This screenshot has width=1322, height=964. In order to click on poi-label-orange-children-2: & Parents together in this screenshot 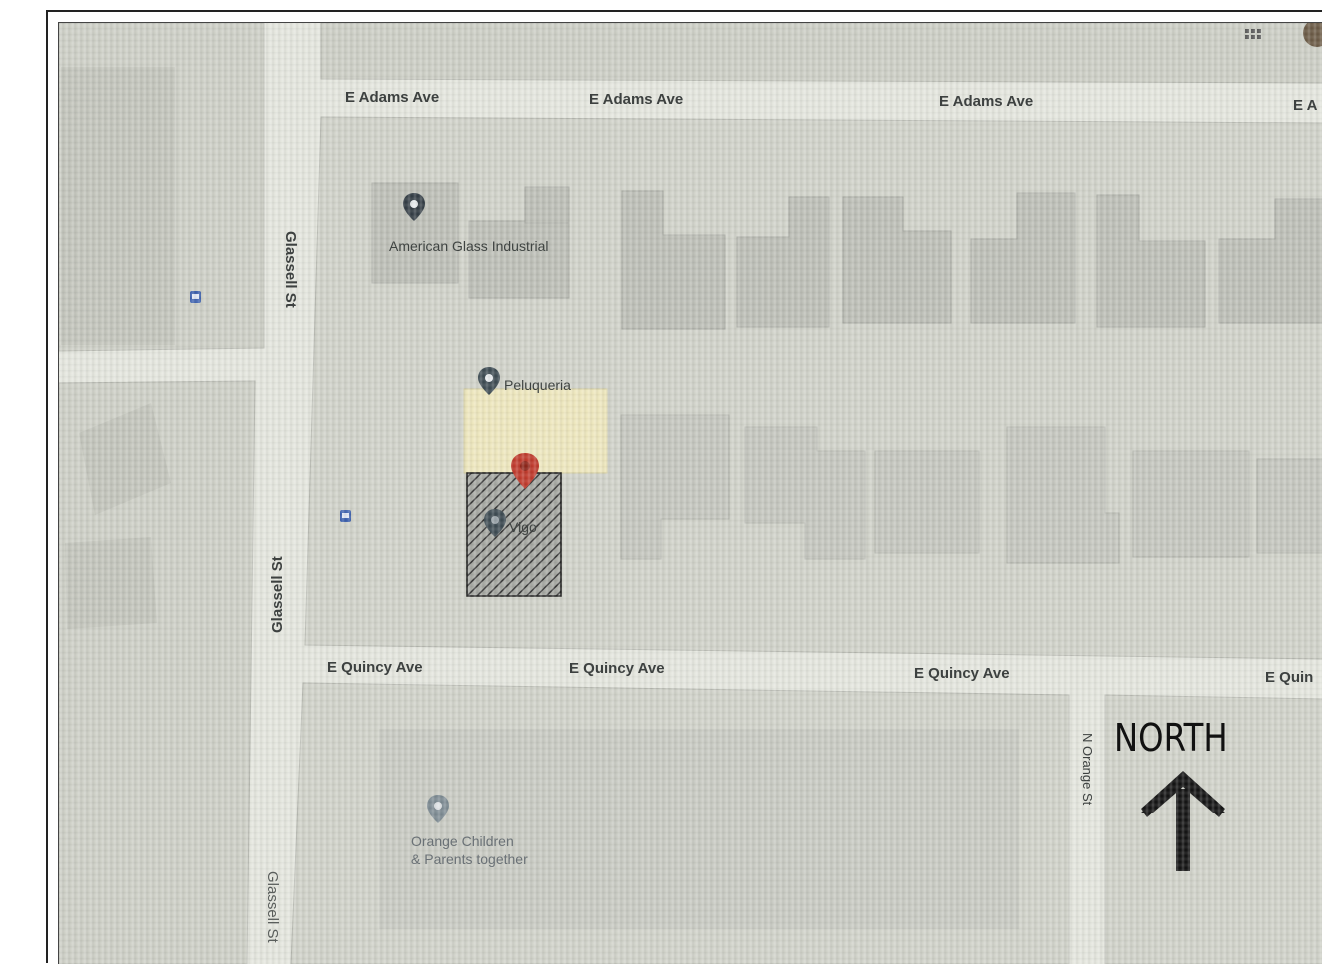, I will do `click(469, 859)`.